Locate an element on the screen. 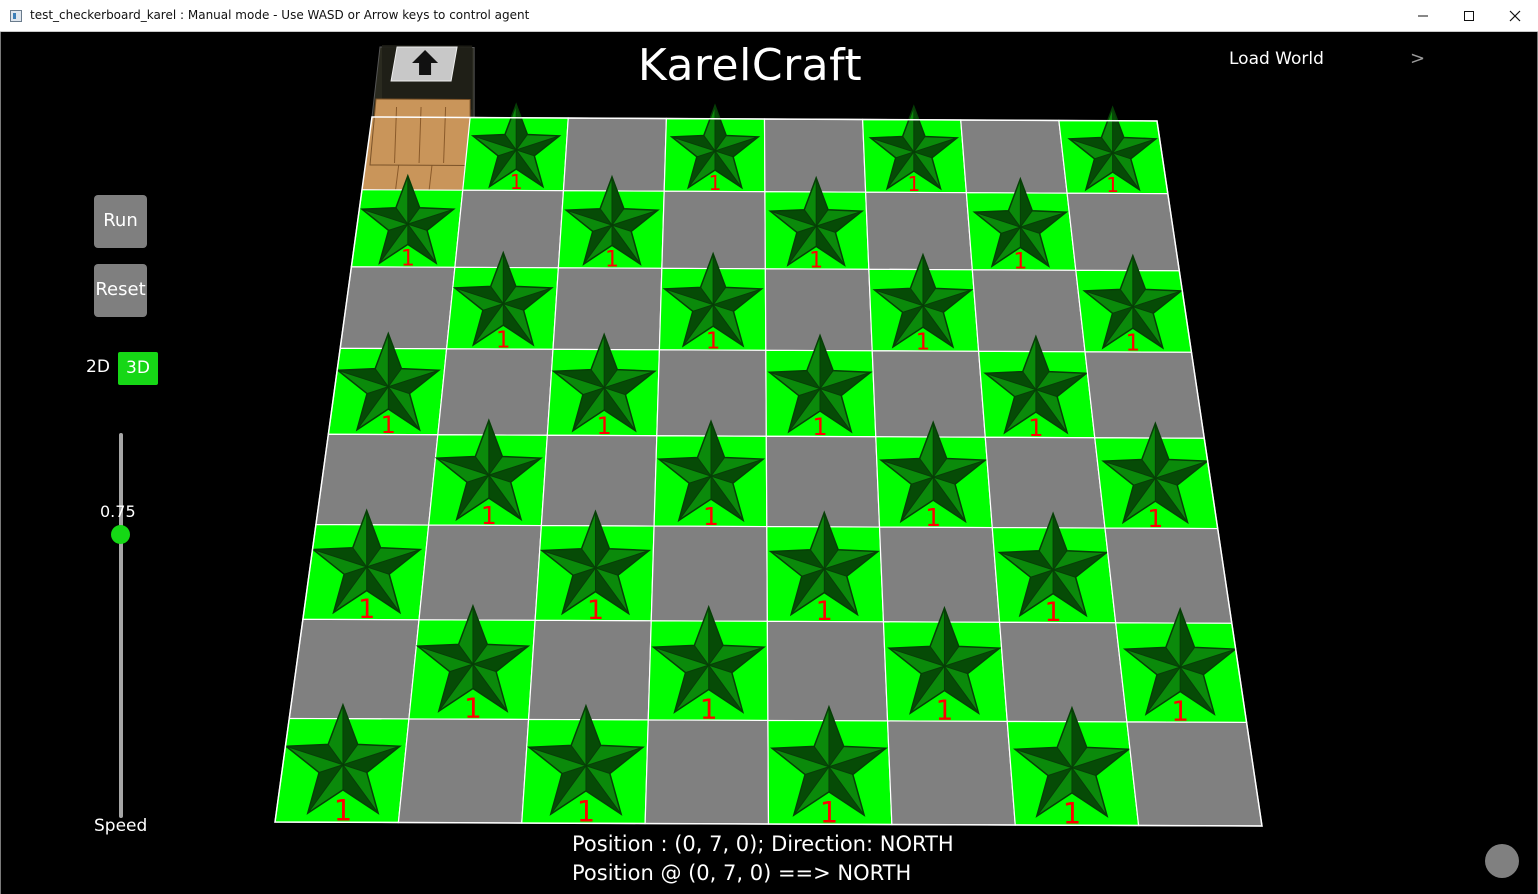  run-button: Run is located at coordinates (120, 221).